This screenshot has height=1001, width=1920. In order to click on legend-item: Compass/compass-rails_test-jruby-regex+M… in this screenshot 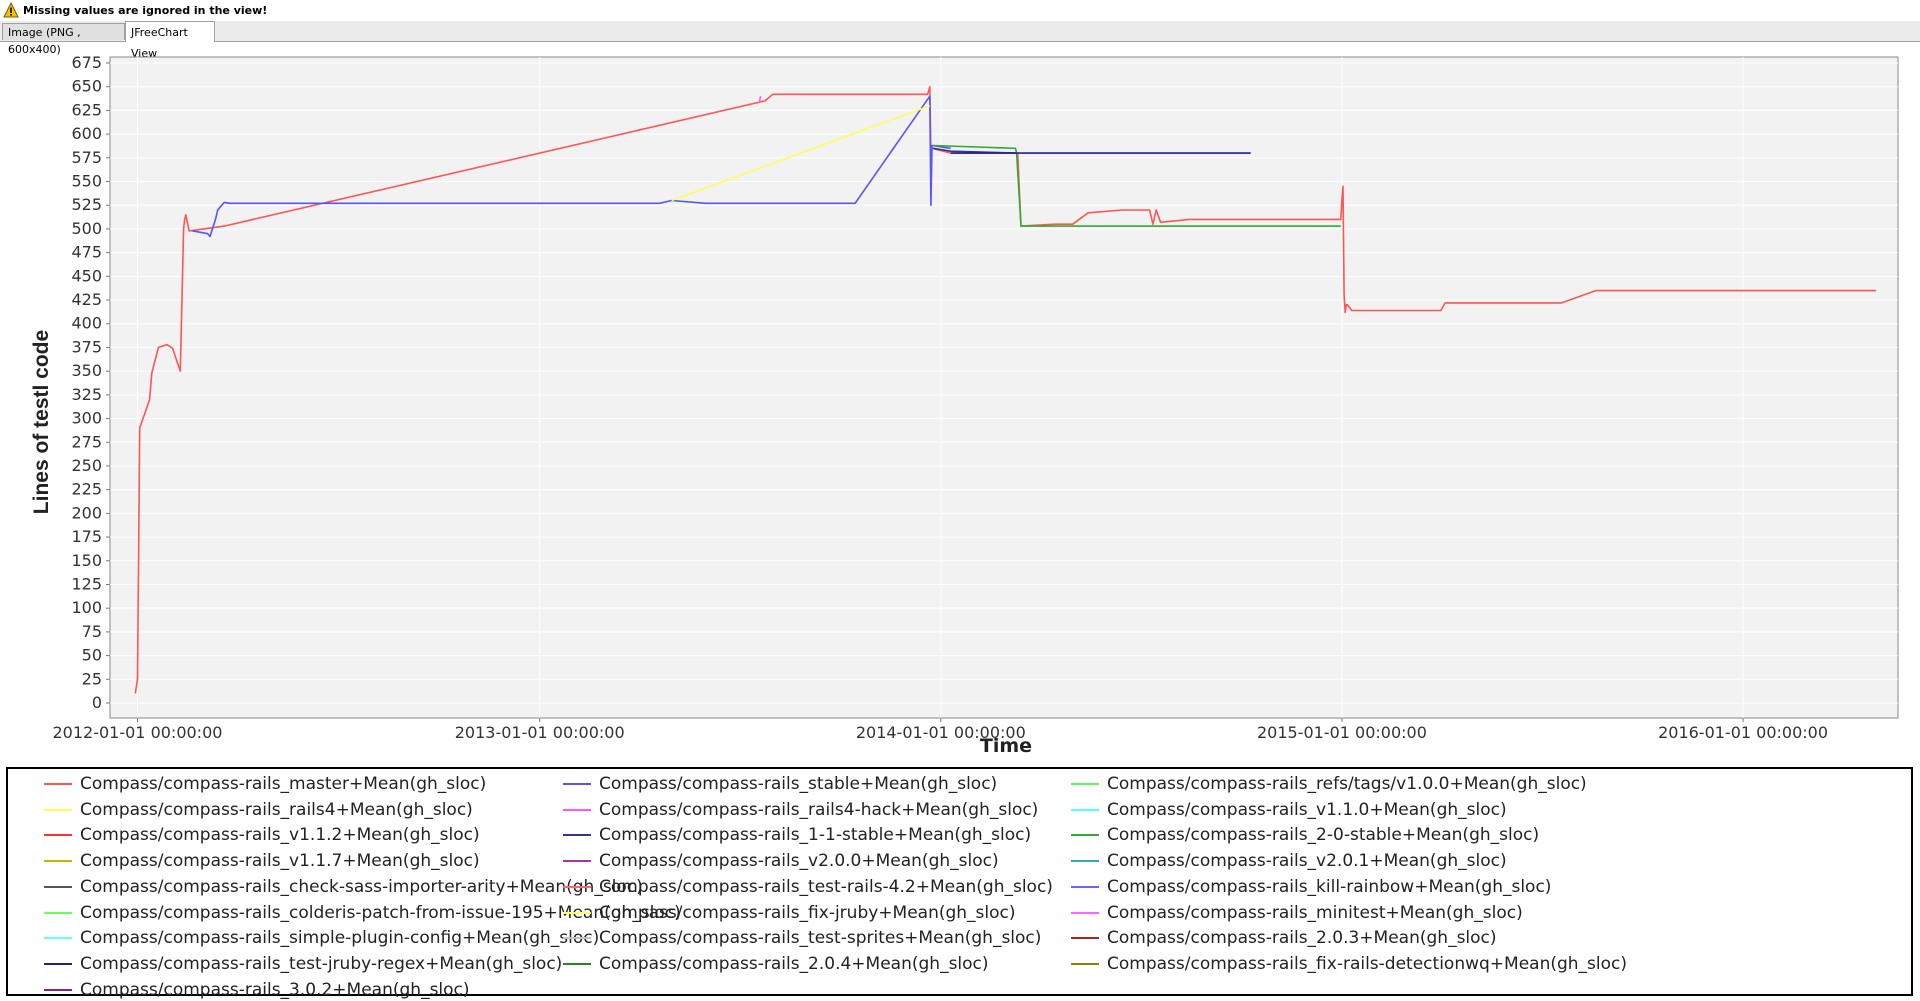, I will do `click(303, 964)`.